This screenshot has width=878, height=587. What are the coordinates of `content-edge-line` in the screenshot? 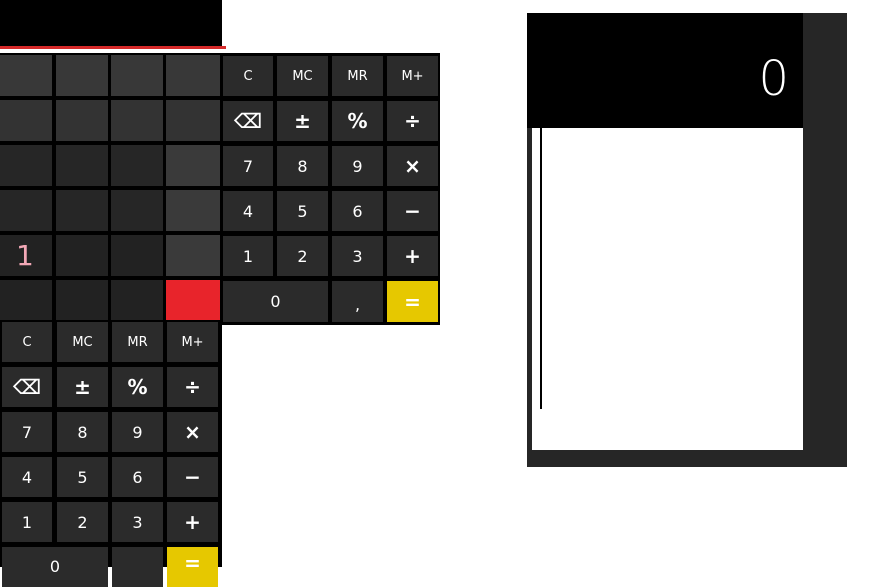 It's located at (541, 246).